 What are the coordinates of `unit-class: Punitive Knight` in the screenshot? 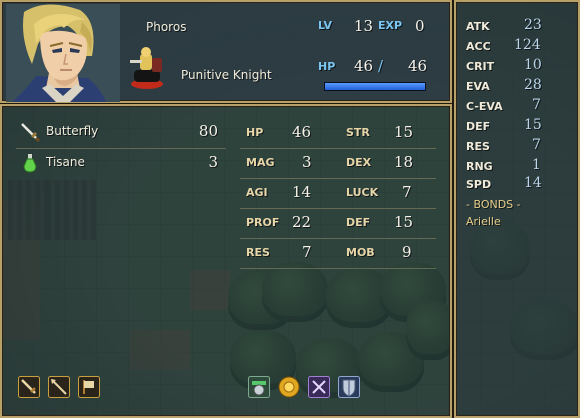 It's located at (226, 75).